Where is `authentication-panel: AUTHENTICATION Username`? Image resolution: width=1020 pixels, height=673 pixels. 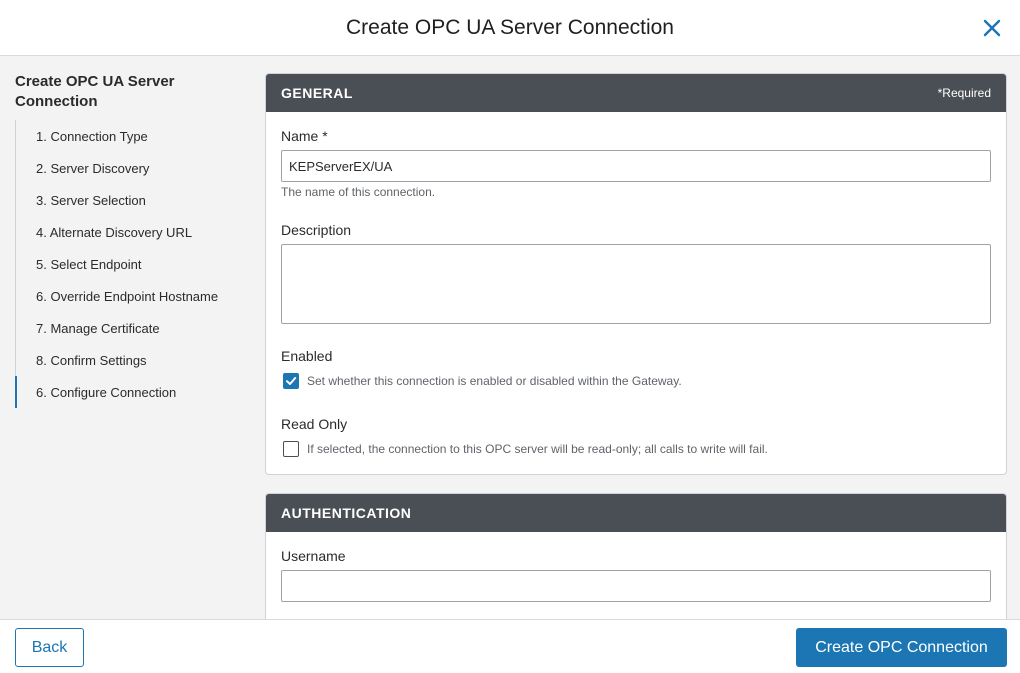 authentication-panel: AUTHENTICATION Username is located at coordinates (636, 556).